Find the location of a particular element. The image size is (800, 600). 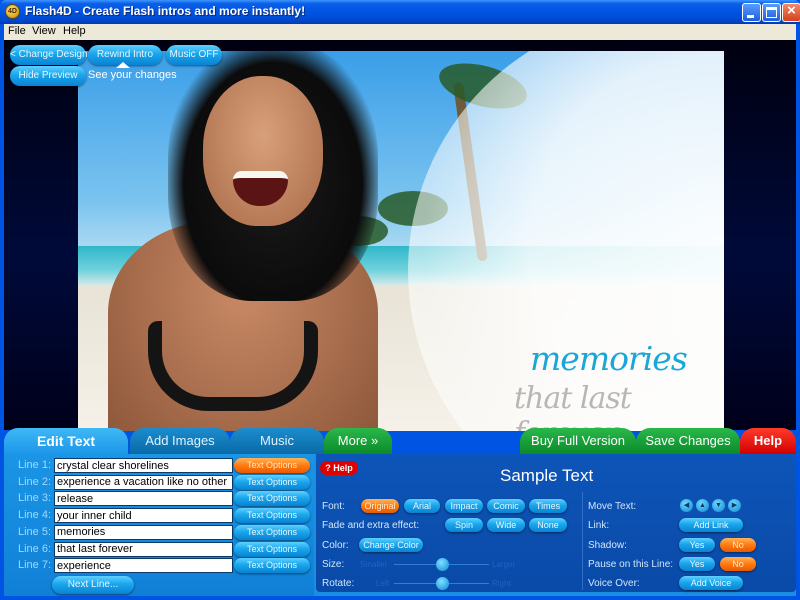

see-changes-hint: See your changes is located at coordinates (132, 75).